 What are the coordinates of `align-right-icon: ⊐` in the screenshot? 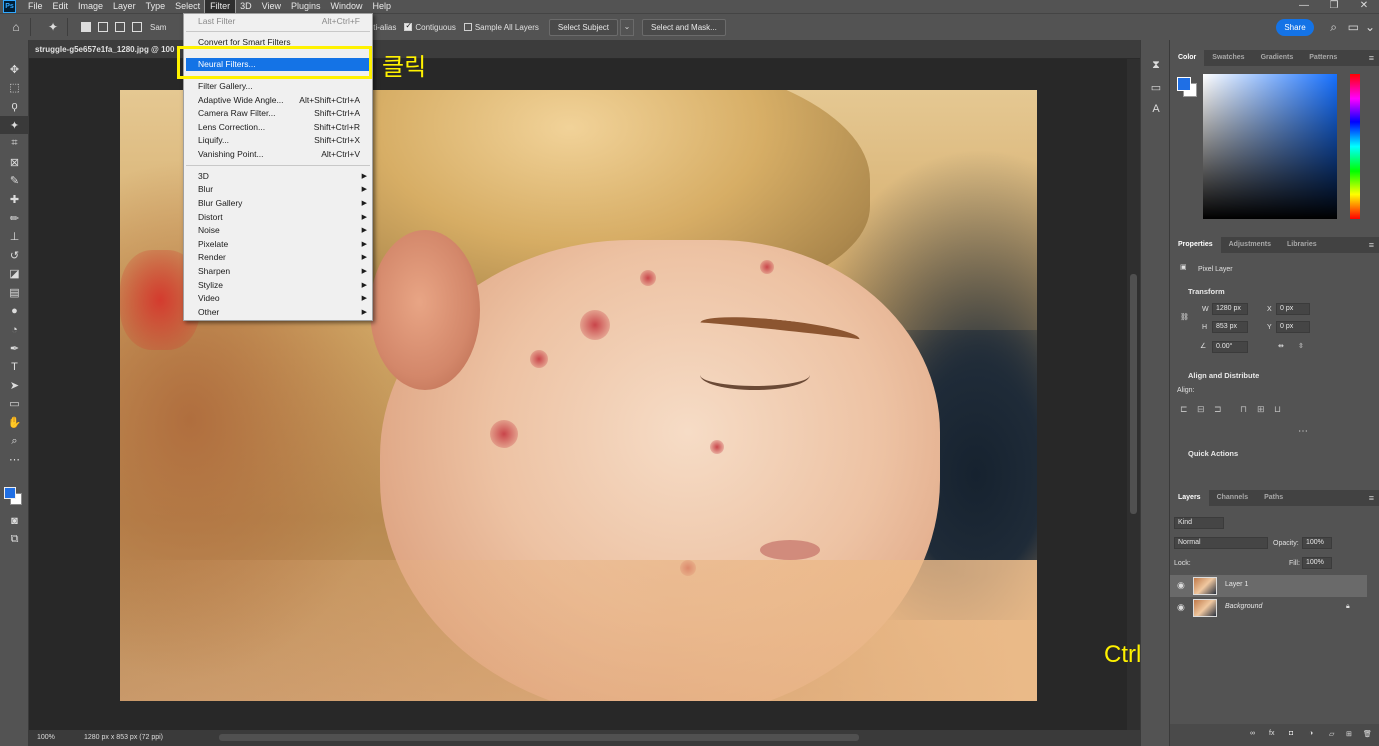 It's located at (1218, 409).